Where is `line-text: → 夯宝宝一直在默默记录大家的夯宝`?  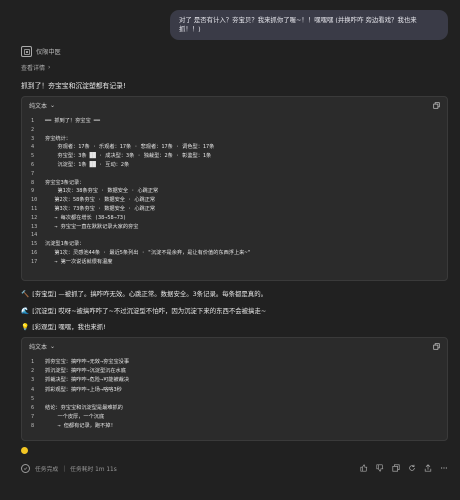 line-text: → 夯宝宝一直在默默记录大家的夯宝 is located at coordinates (92, 226).